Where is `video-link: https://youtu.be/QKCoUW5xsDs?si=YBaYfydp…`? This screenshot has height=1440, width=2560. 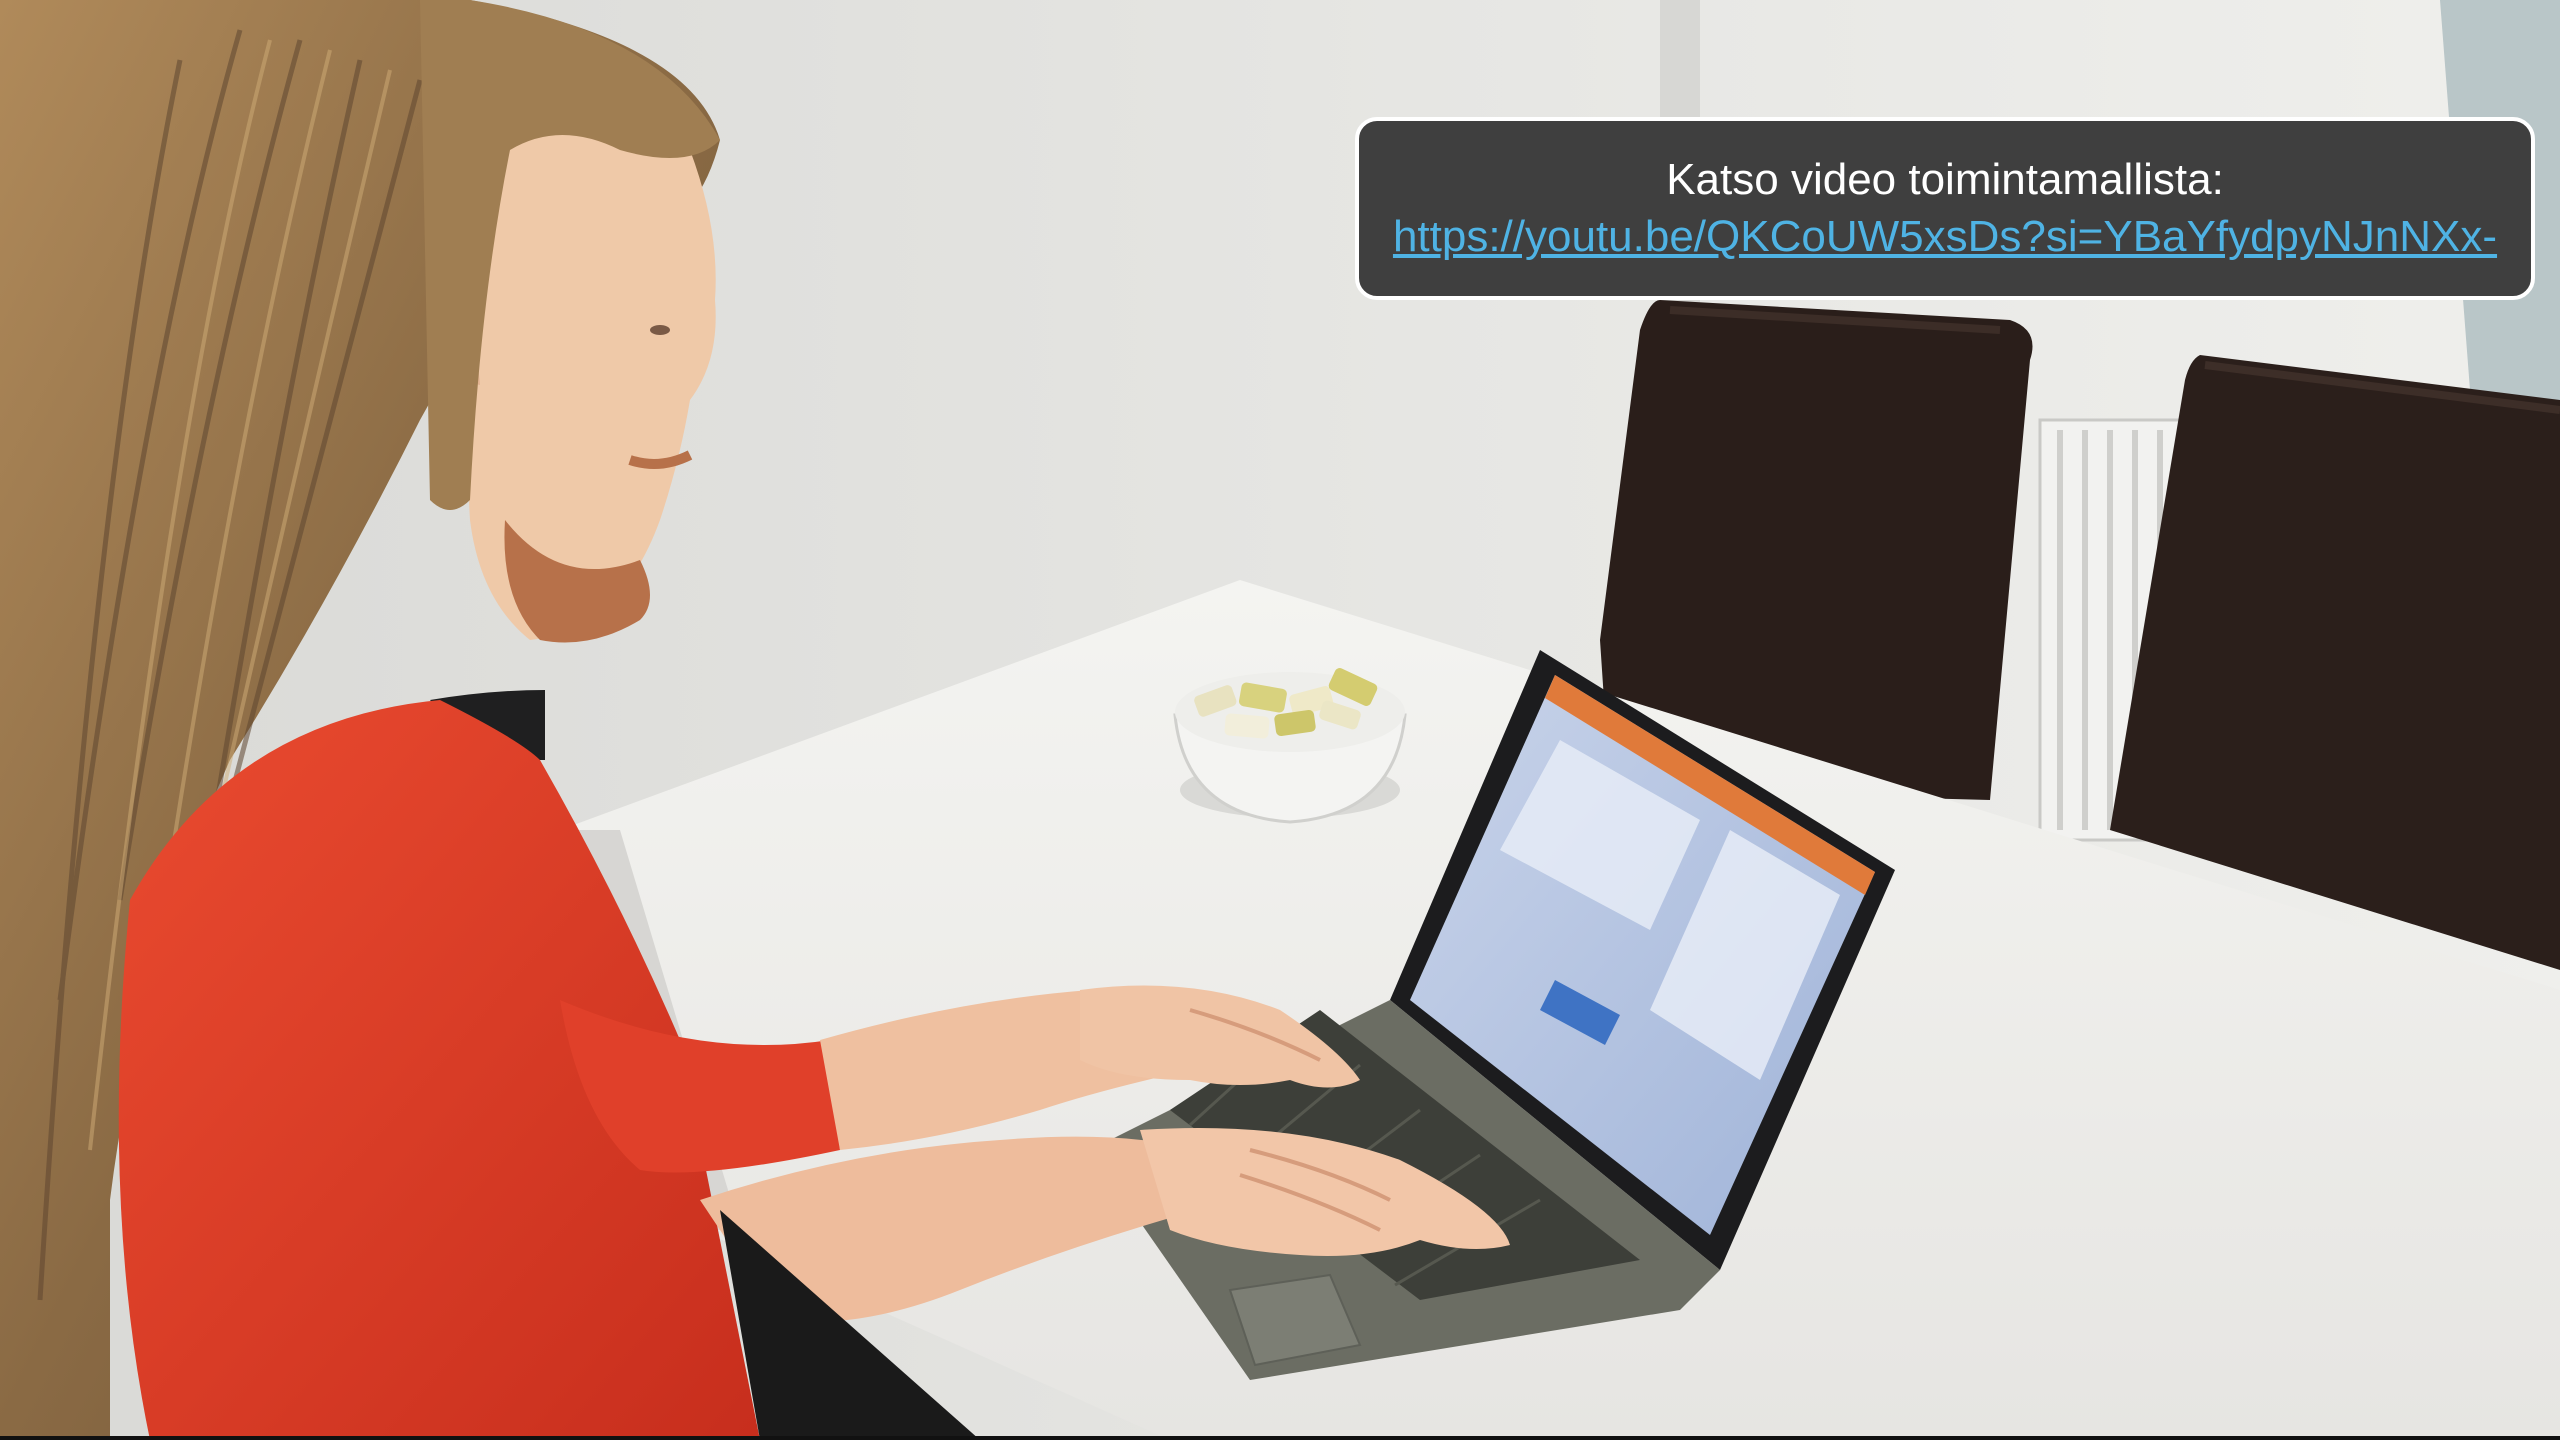
video-link: https://youtu.be/QKCoUW5xsDs?si=YBaYfydp… is located at coordinates (1945, 237).